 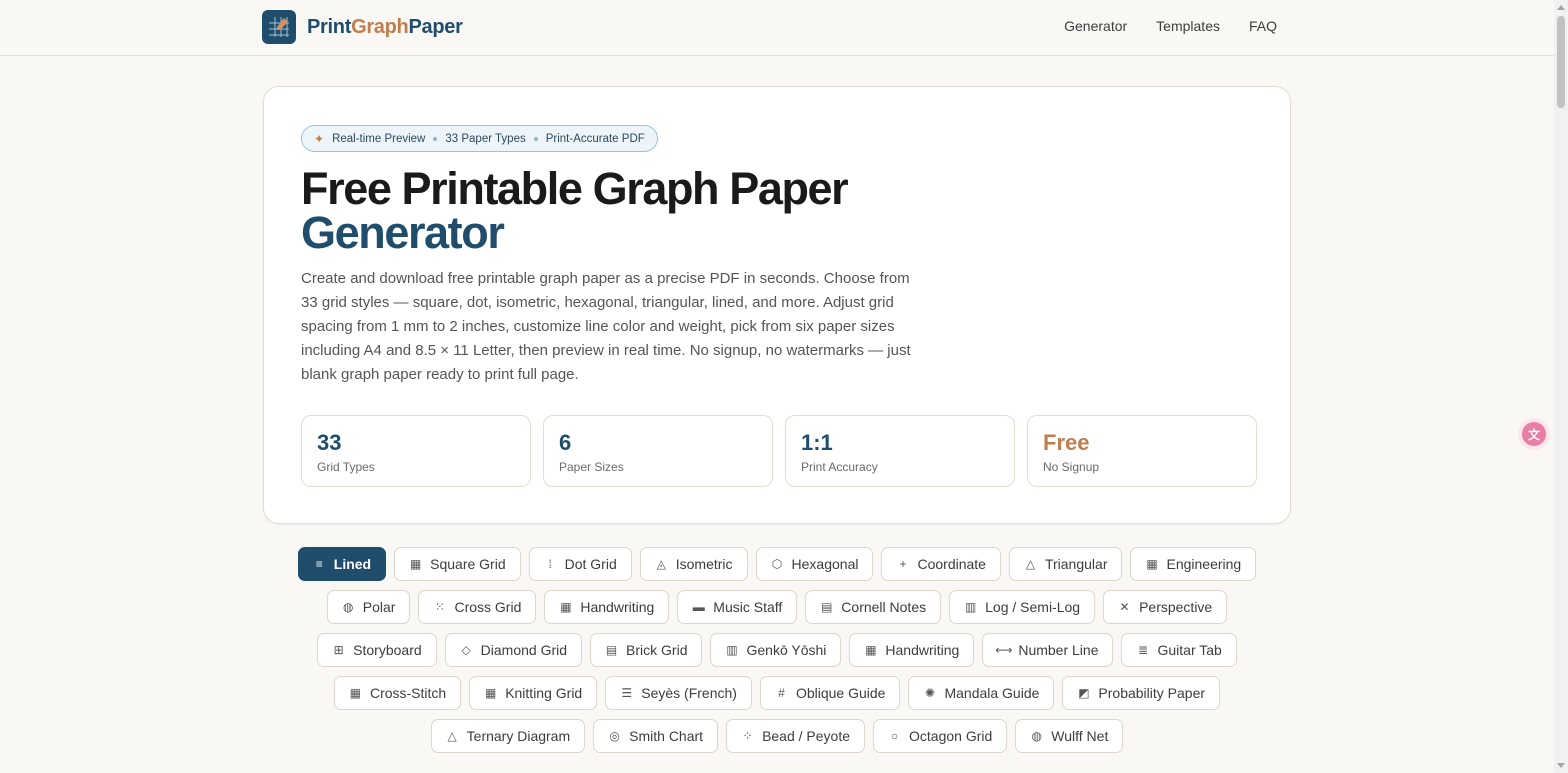 I want to click on grid-type-label: Bead / Peyote, so click(x=806, y=736).